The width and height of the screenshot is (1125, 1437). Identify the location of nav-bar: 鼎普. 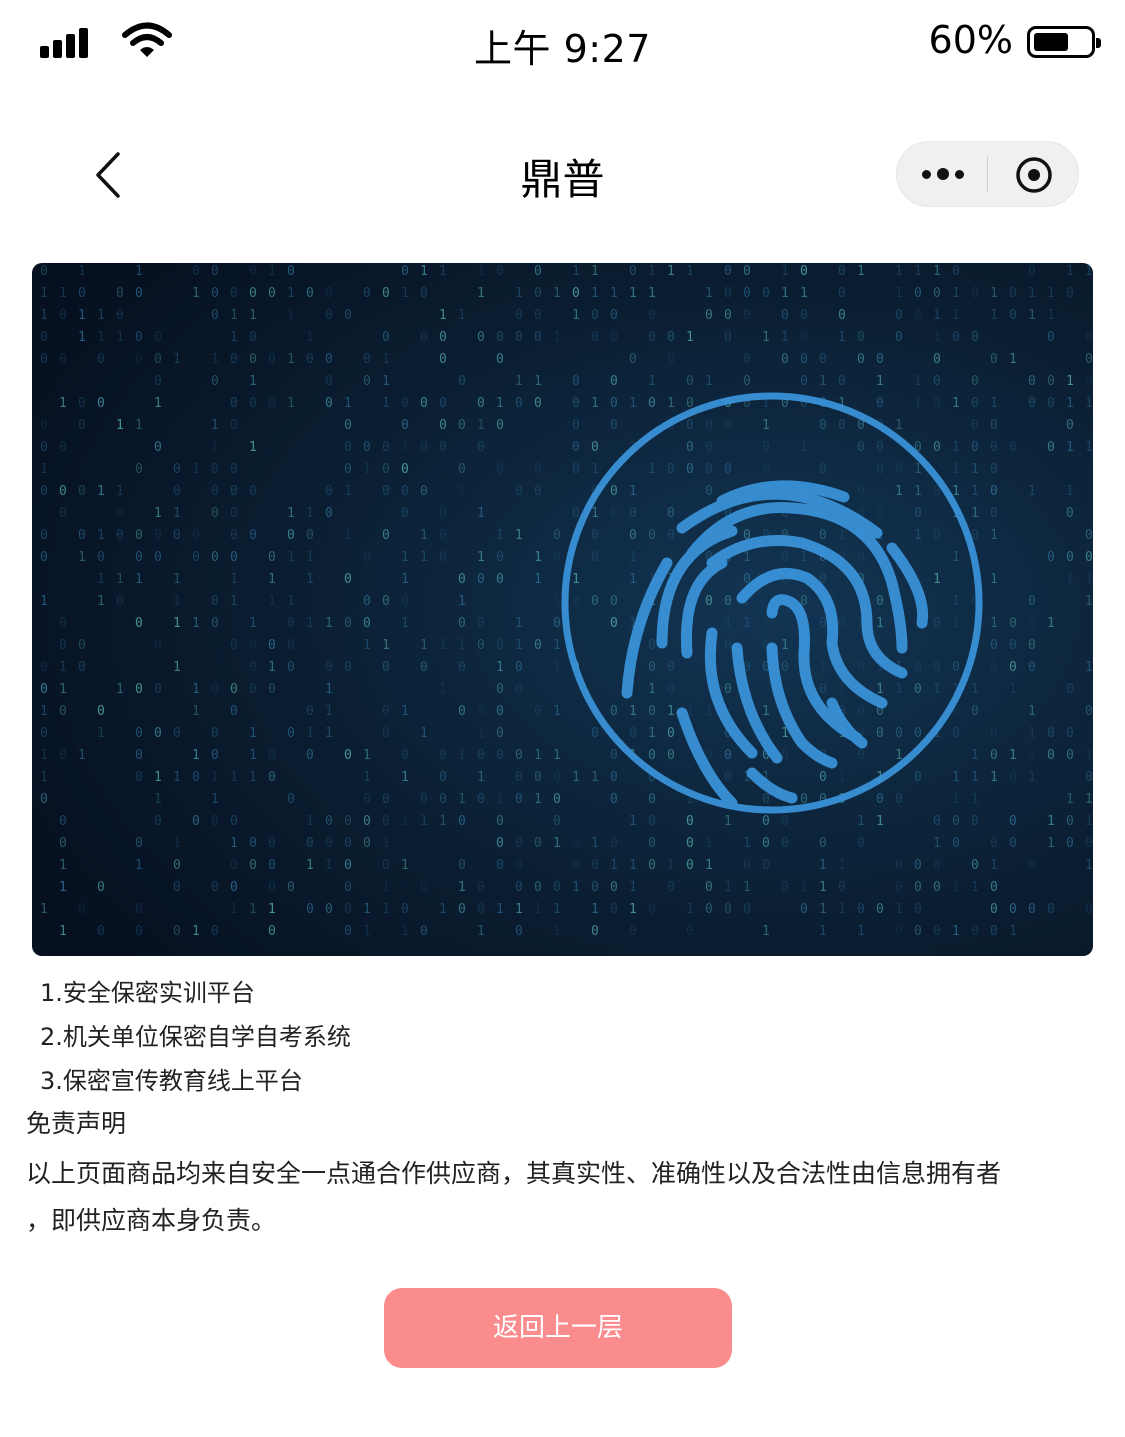
(562, 175).